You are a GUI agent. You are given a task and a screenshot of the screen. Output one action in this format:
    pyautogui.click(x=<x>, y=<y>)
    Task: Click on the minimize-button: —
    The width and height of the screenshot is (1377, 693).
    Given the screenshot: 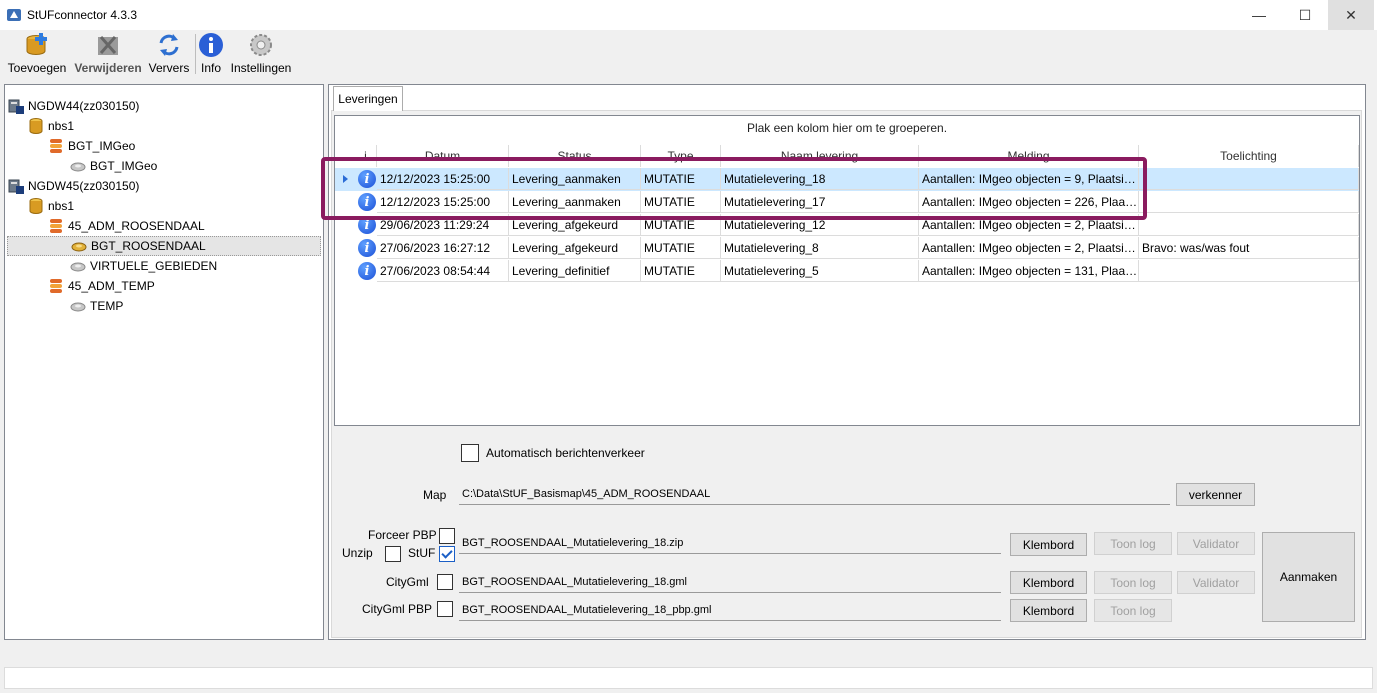 What is the action you would take?
    pyautogui.click(x=1259, y=15)
    